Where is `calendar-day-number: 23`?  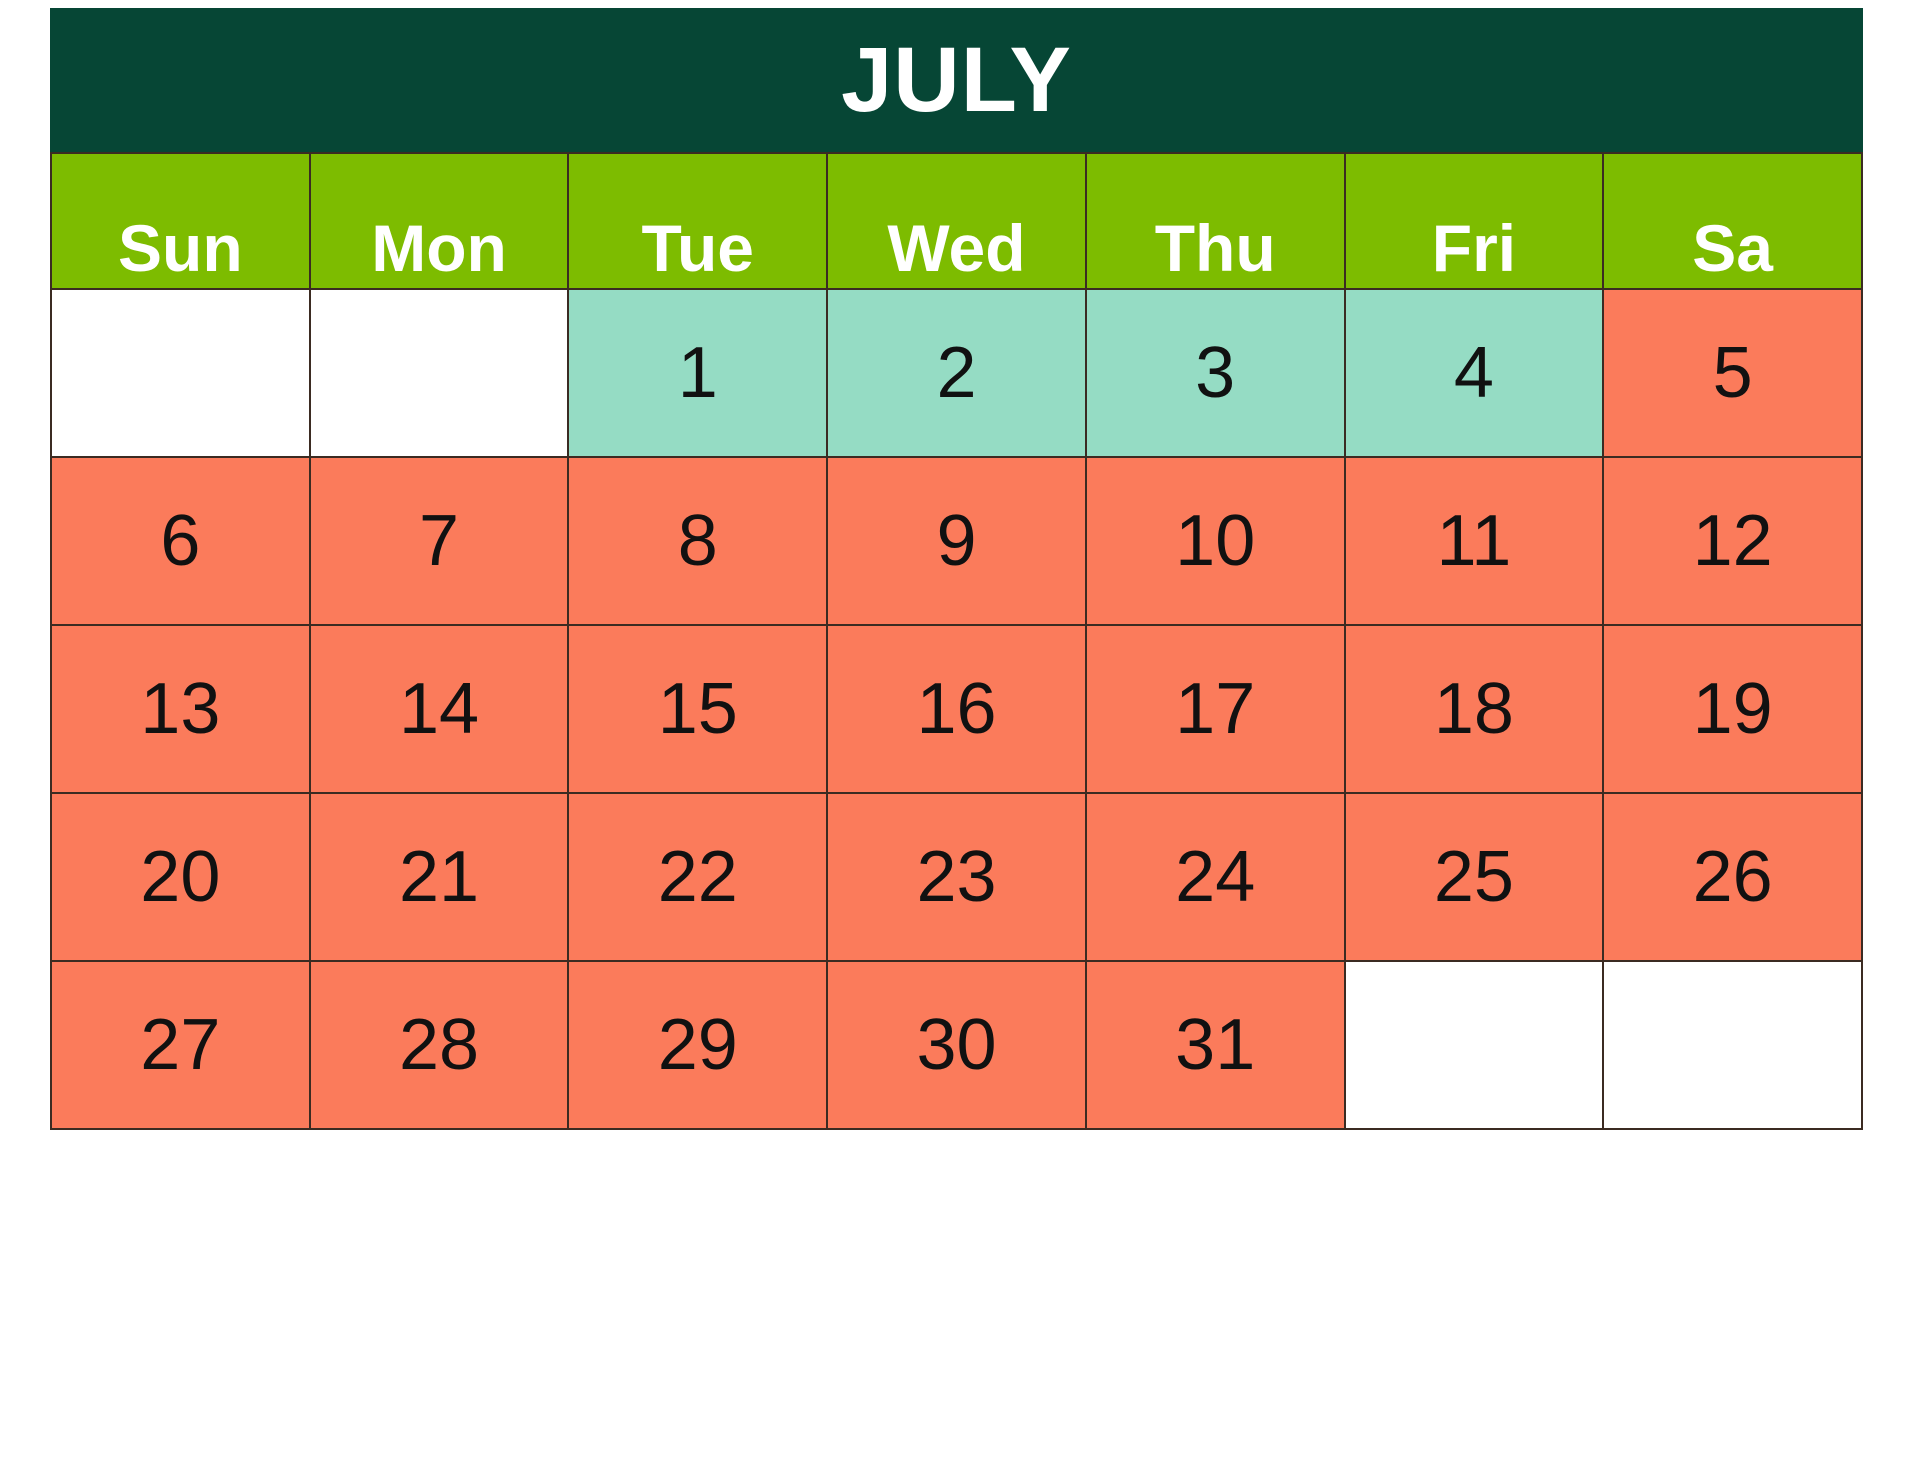 calendar-day-number: 23 is located at coordinates (956, 877).